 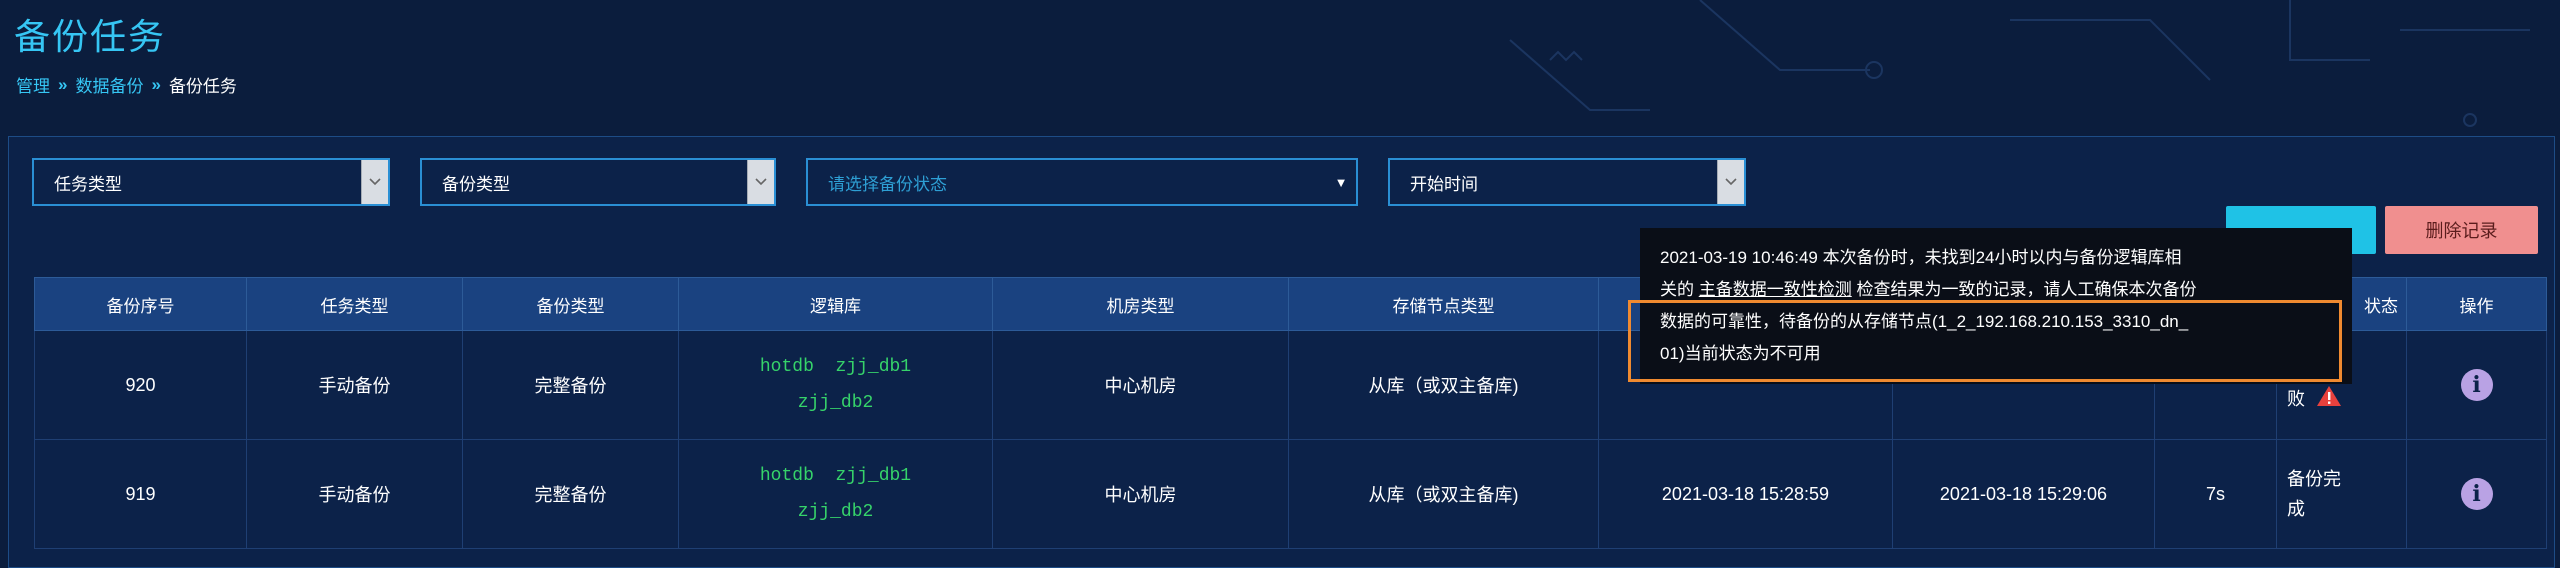 I want to click on breadcrumb-data-backup: 数据备份, so click(x=109, y=84).